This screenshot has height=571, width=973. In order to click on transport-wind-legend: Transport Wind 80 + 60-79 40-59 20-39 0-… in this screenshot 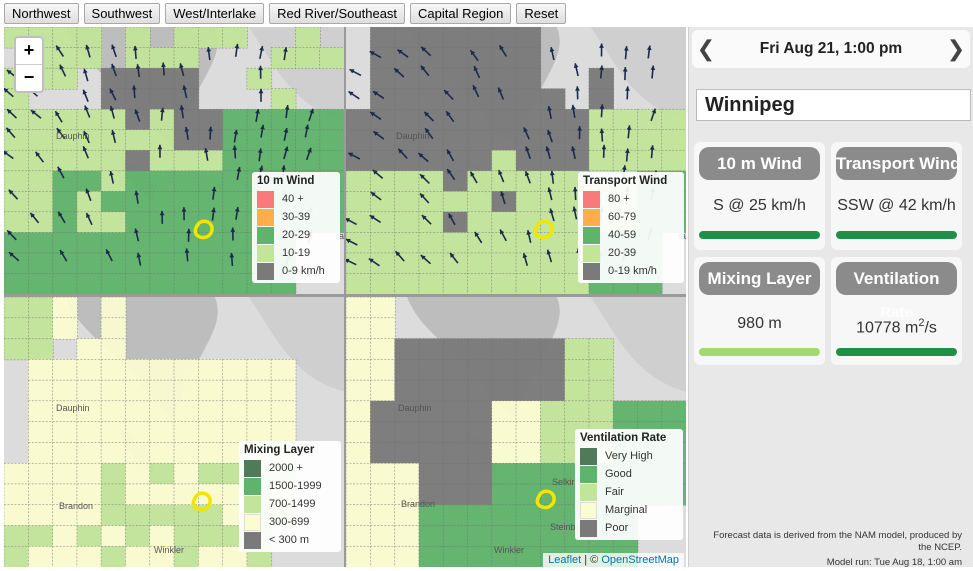, I will do `click(631, 227)`.